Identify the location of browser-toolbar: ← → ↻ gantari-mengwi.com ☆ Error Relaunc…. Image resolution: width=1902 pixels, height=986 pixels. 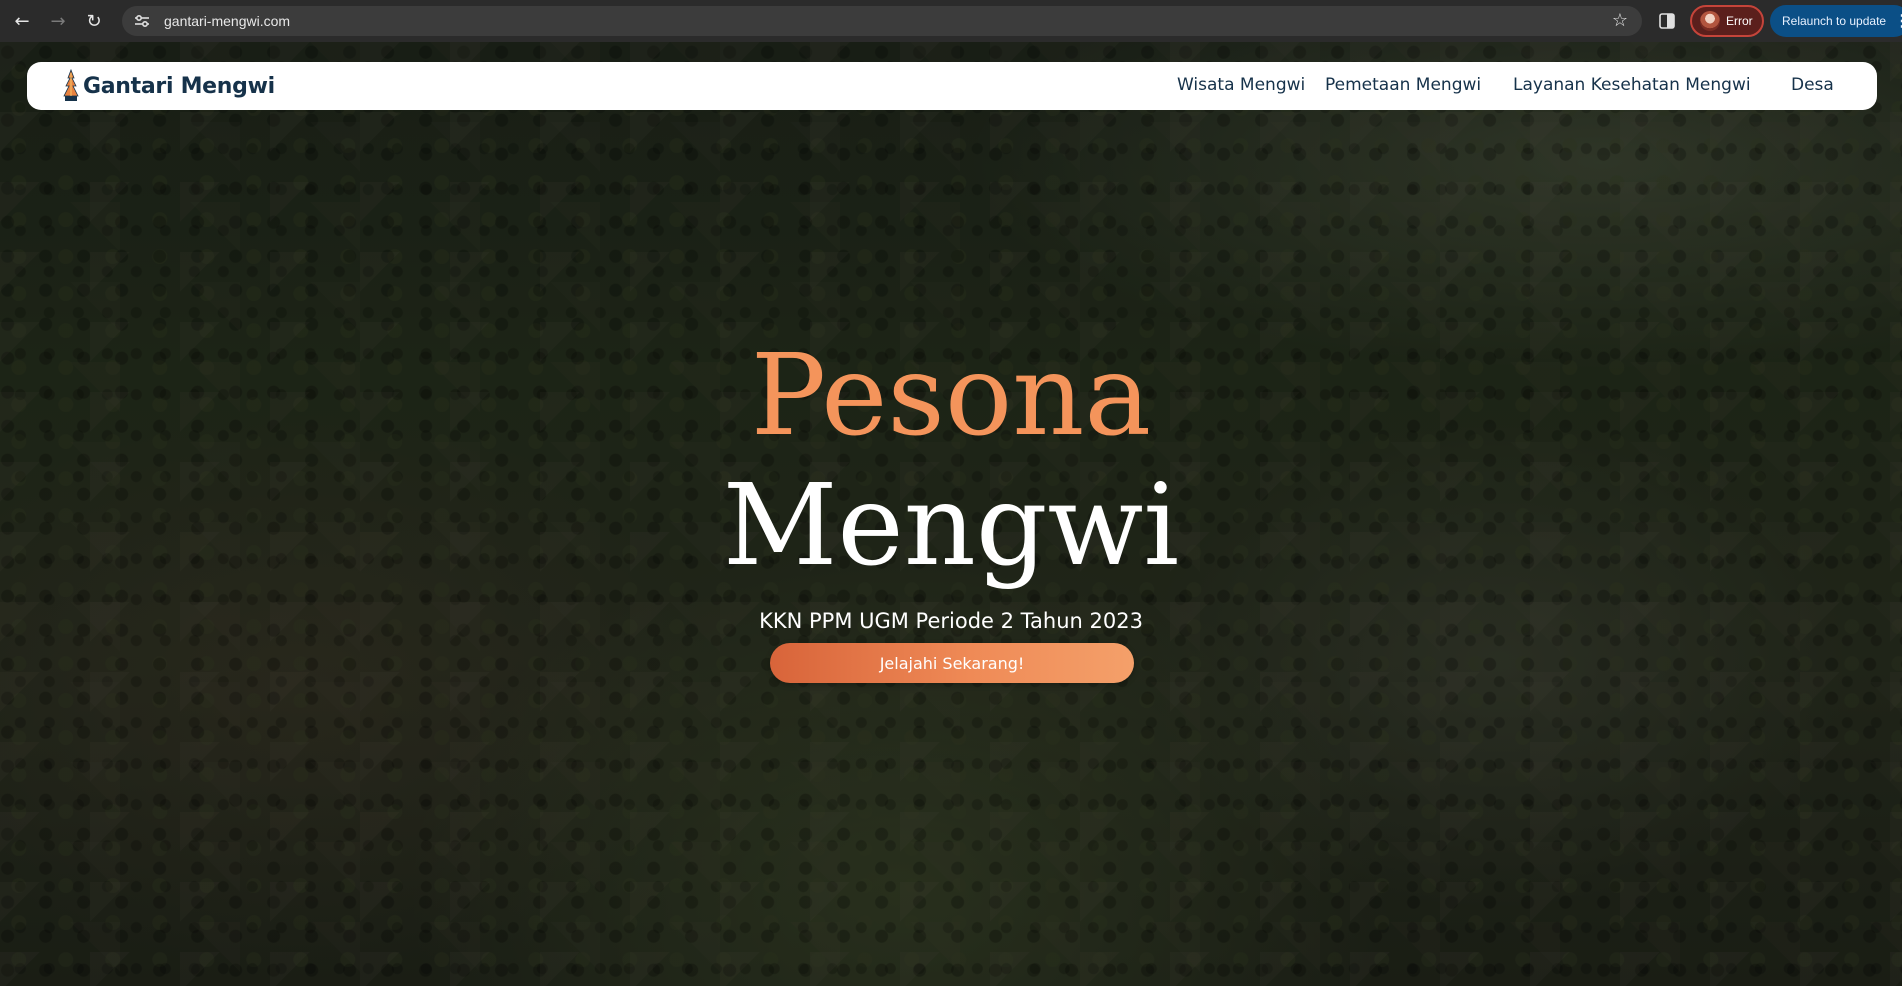
(951, 21).